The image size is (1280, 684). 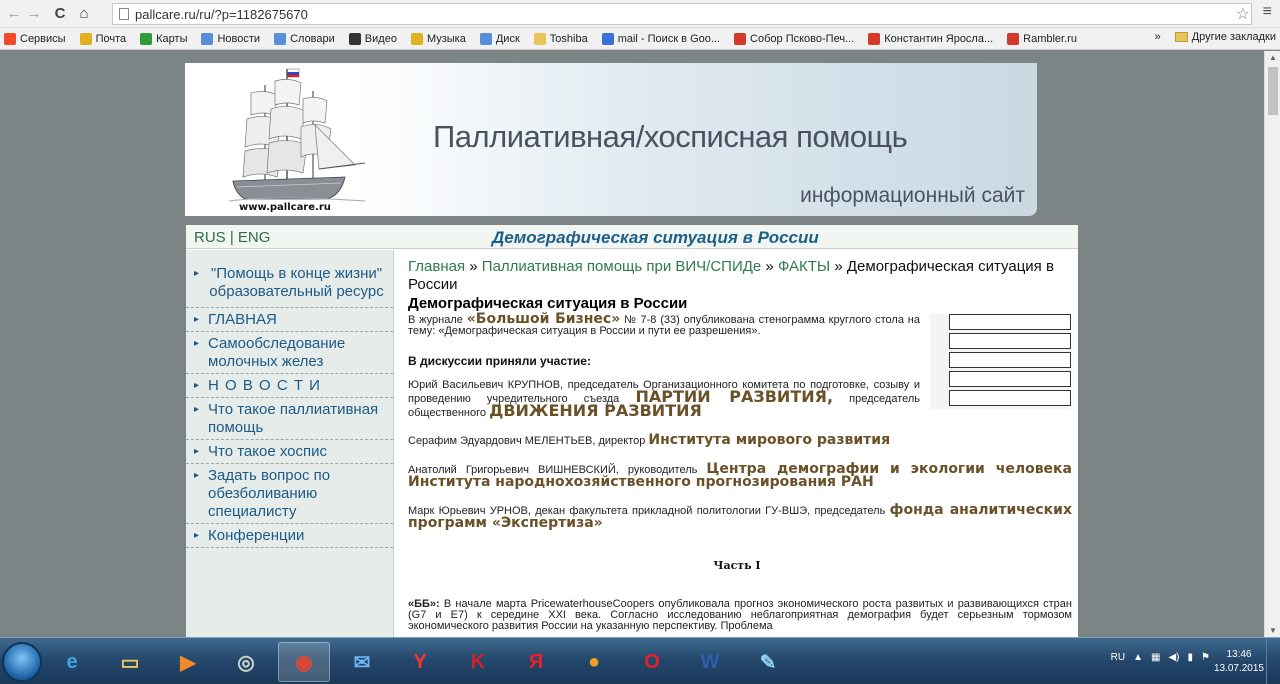 What do you see at coordinates (371, 38) in the screenshot?
I see `bookmark-item: Видео` at bounding box center [371, 38].